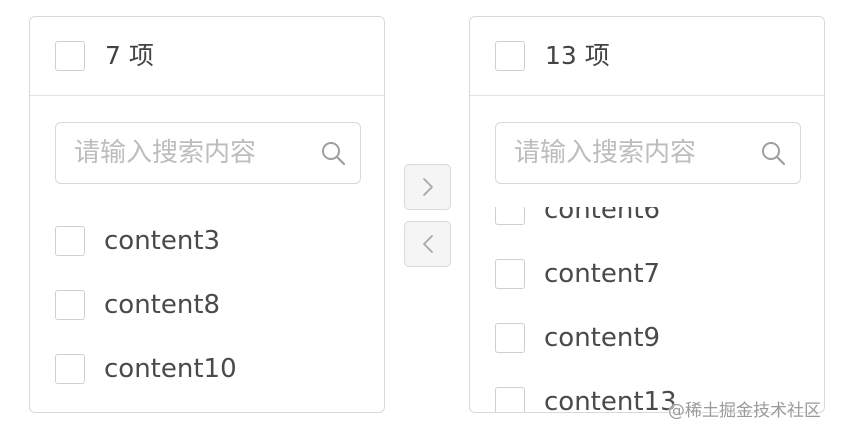  What do you see at coordinates (621, 153) in the screenshot?
I see `target-search-input` at bounding box center [621, 153].